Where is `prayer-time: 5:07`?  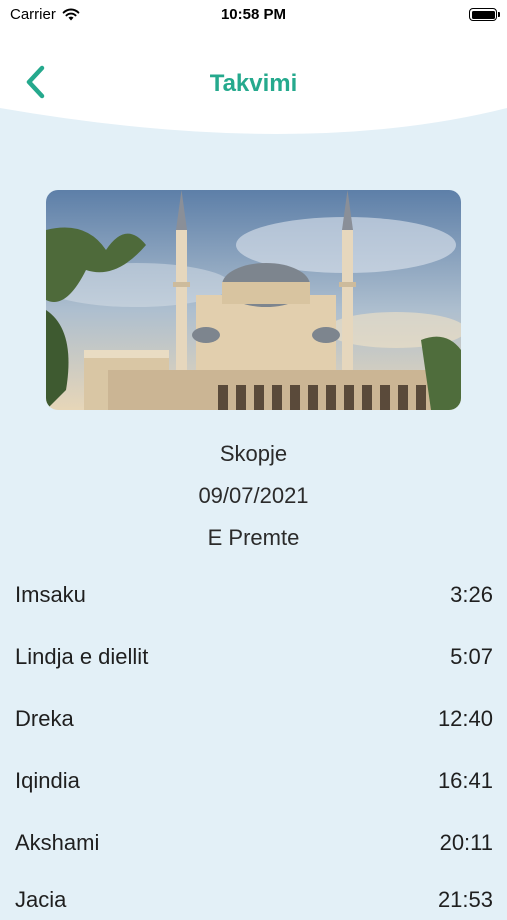 prayer-time: 5:07 is located at coordinates (471, 656).